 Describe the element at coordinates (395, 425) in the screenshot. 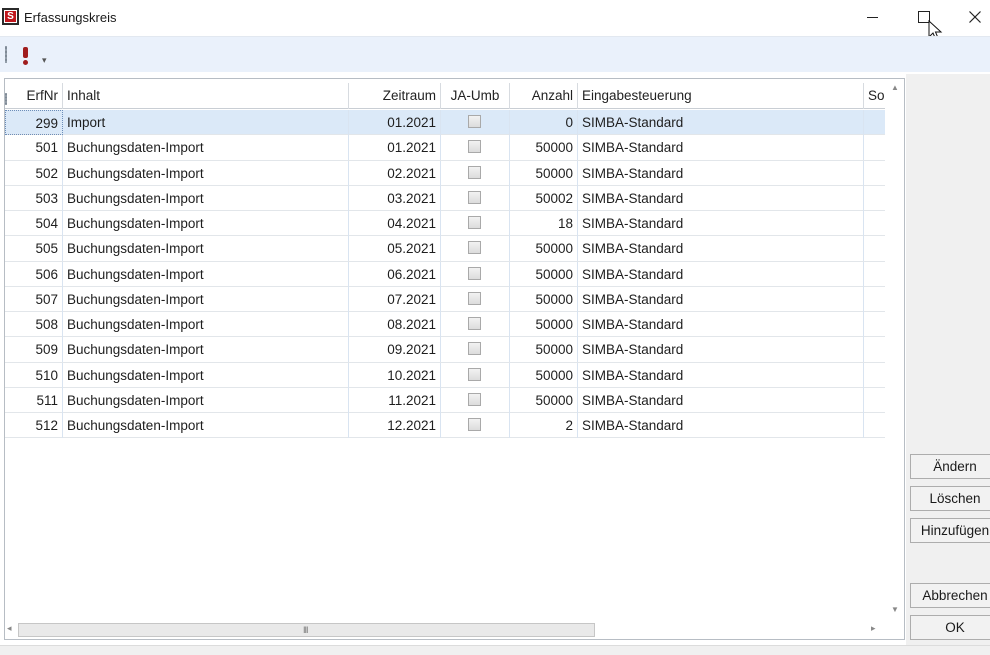

I see `cell-zeitraum: 12.2021` at that location.